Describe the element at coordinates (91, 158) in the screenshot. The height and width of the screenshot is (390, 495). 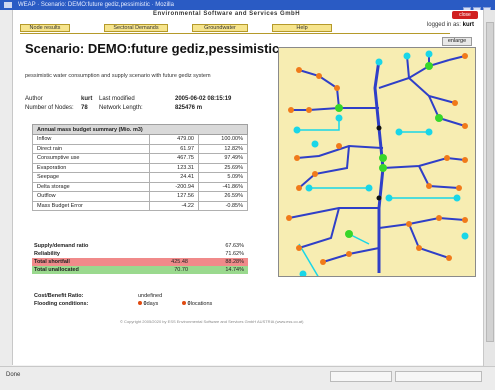
I see `budget-row-label: Consumptive use` at that location.